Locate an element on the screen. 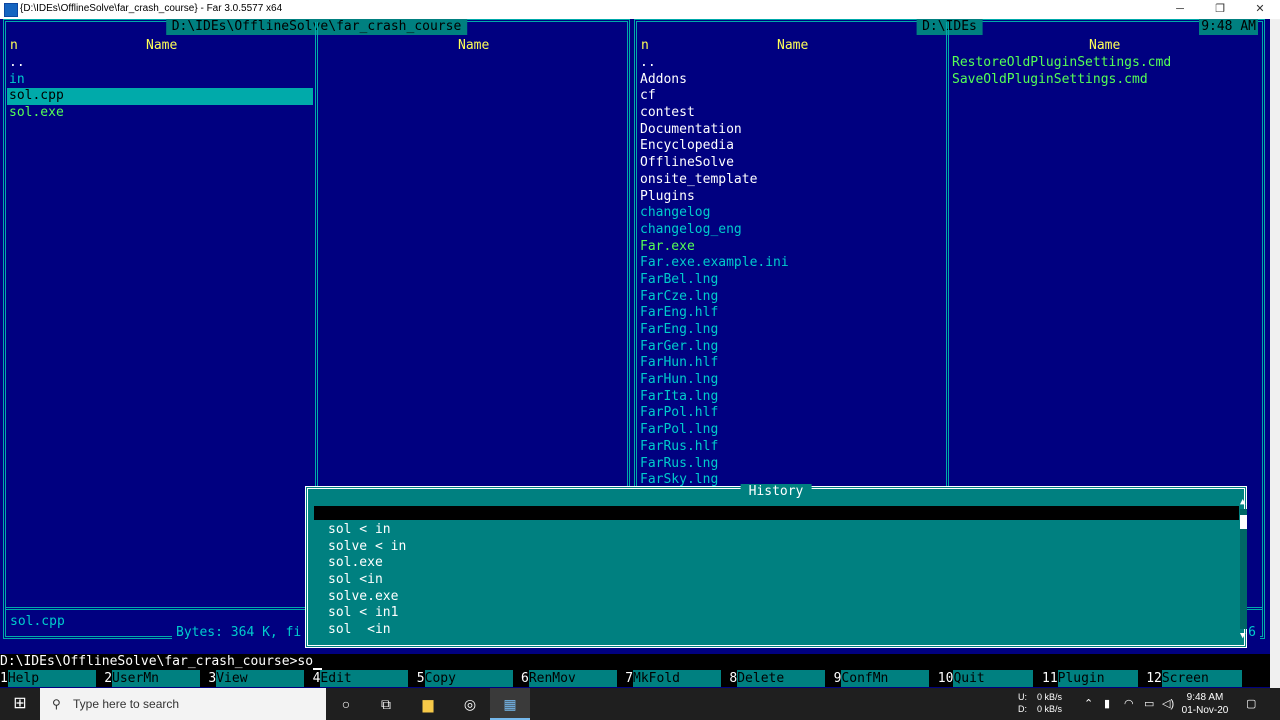 The image size is (1280, 720). fkey-number: 11 is located at coordinates (1050, 678).